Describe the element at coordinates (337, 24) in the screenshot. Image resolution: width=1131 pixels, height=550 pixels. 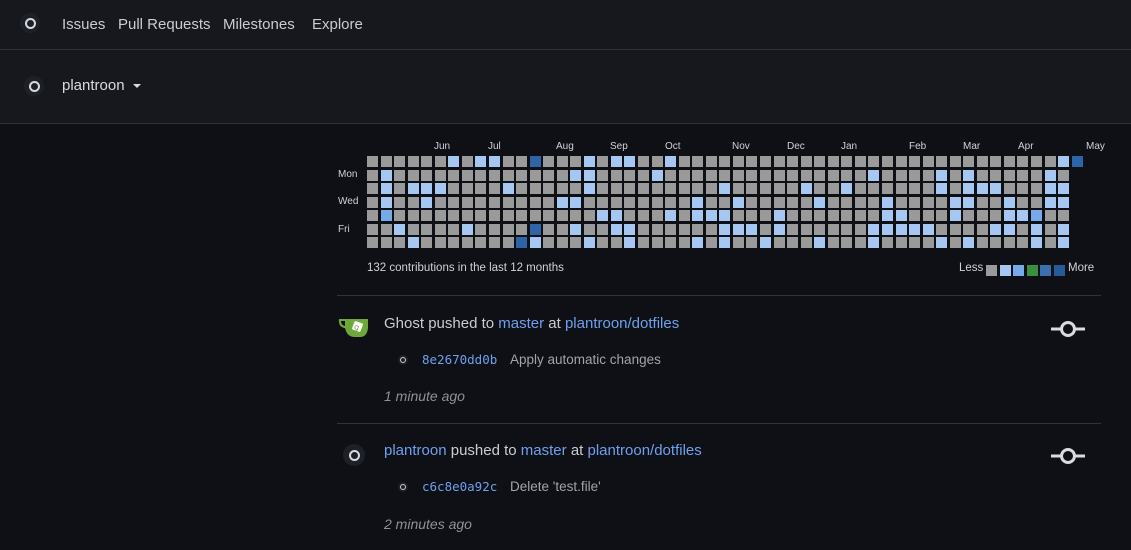
I see `nav-explore: Explore` at that location.